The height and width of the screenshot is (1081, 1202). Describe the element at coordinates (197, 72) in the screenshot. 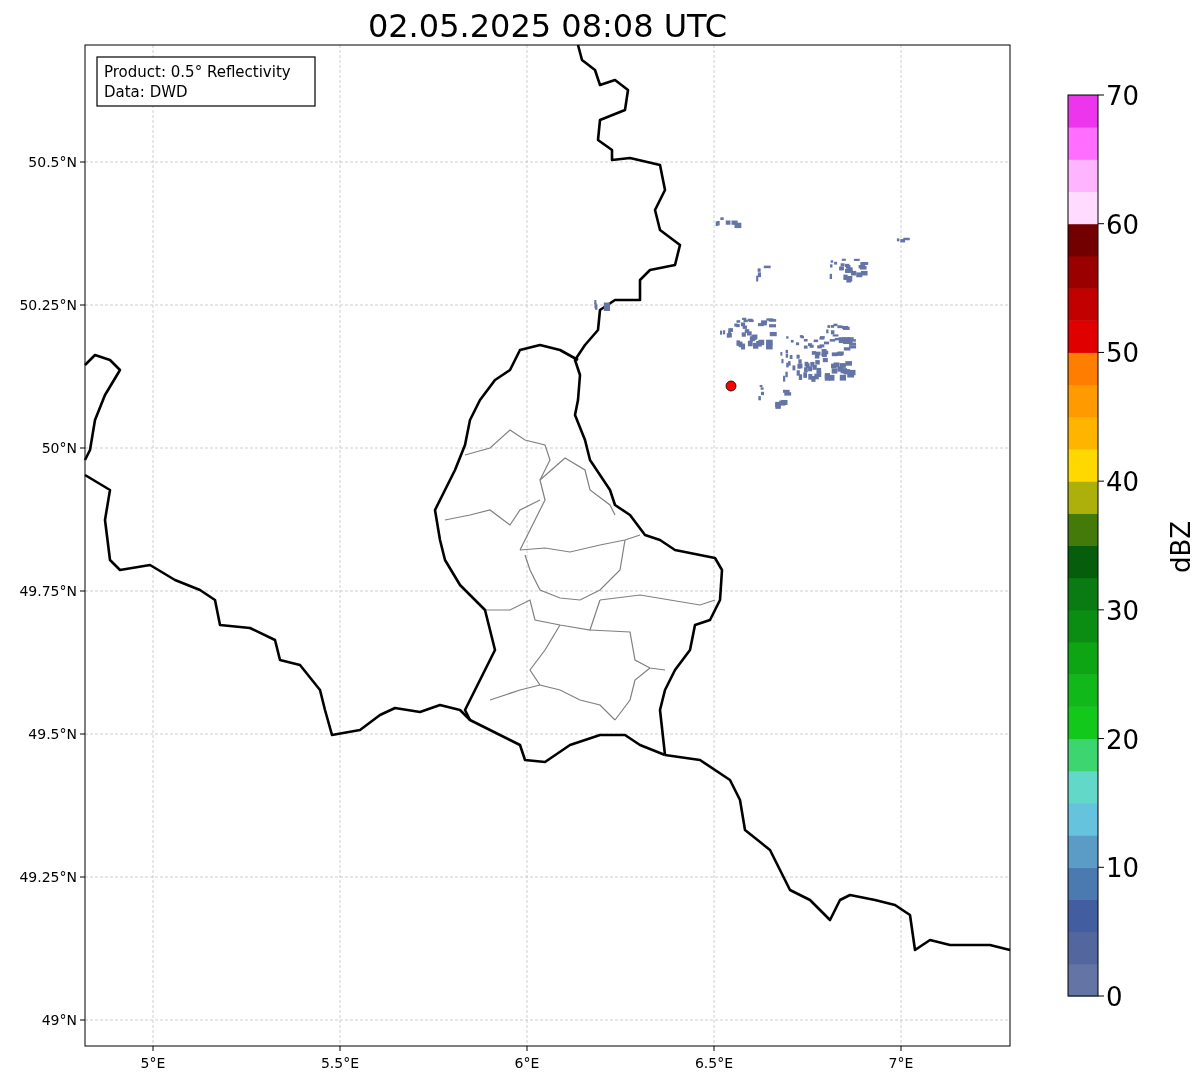

I see `info-text: Product: 0.5° Reflectivity` at that location.